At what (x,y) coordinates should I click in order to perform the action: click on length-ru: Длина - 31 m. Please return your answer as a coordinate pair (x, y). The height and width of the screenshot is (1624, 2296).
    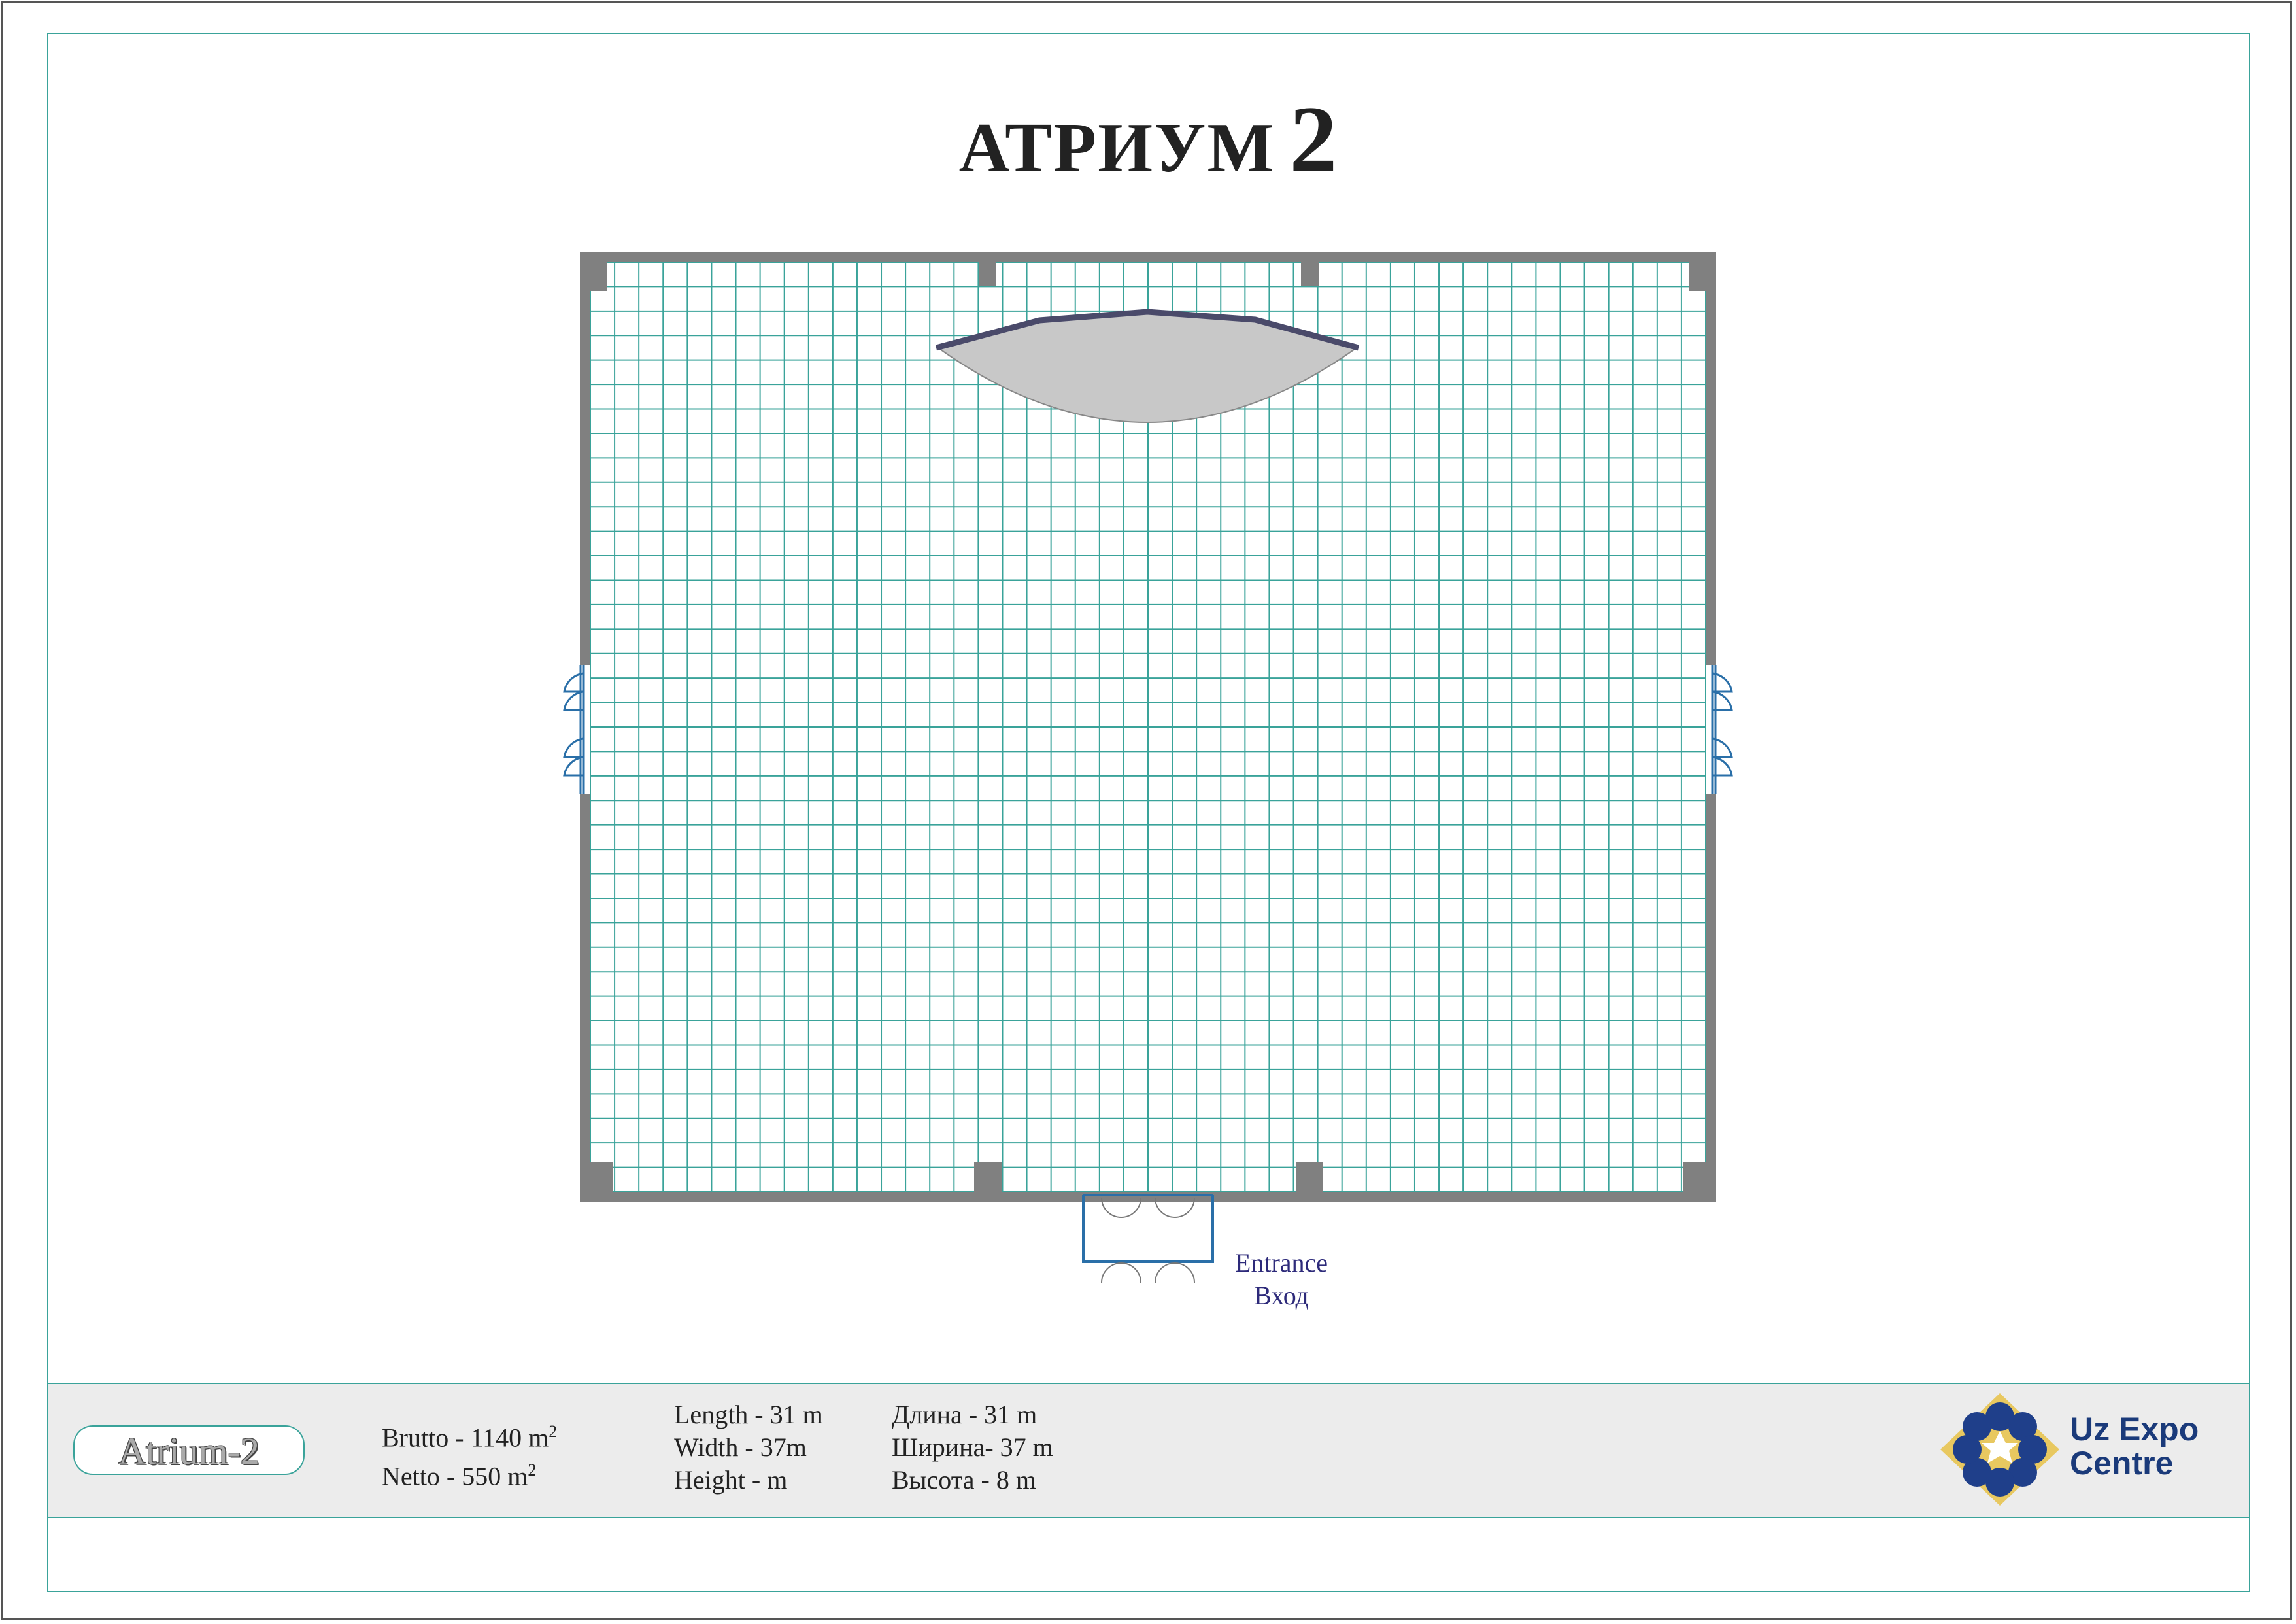
    Looking at the image, I should click on (965, 1414).